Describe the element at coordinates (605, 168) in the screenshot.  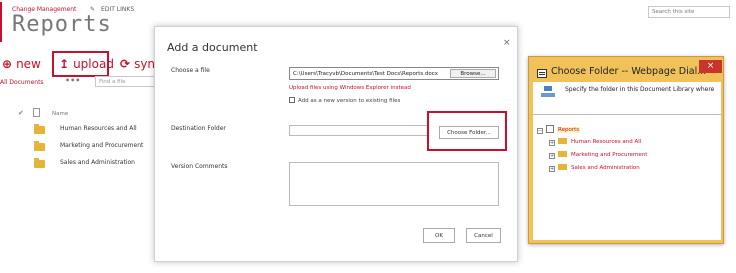
I see `tree-folder-label: Sales and Administration` at that location.